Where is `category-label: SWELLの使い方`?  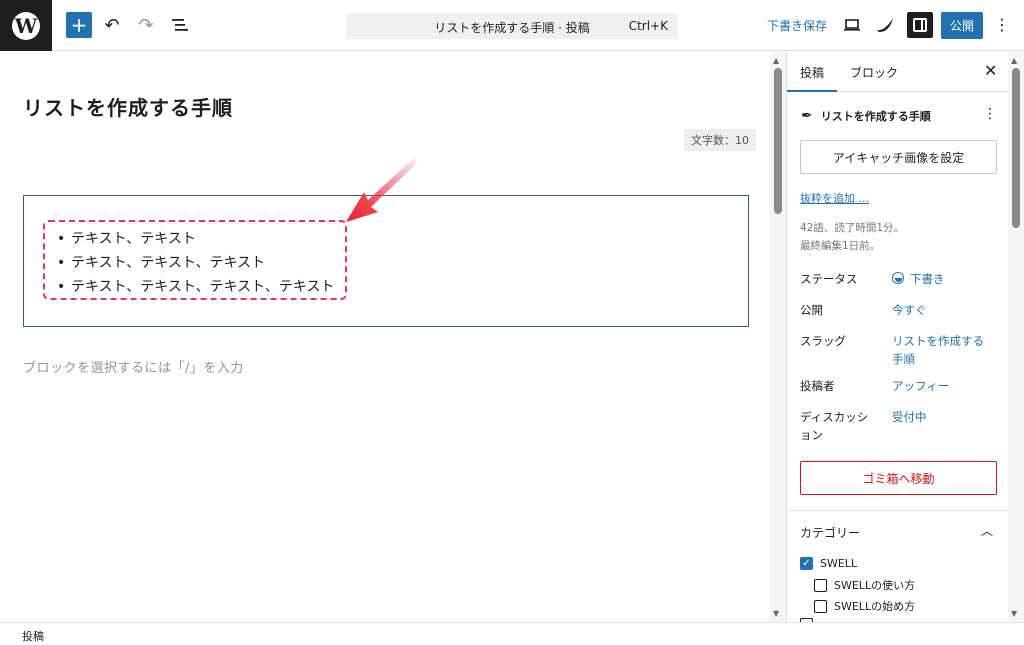
category-label: SWELLの使い方 is located at coordinates (875, 585).